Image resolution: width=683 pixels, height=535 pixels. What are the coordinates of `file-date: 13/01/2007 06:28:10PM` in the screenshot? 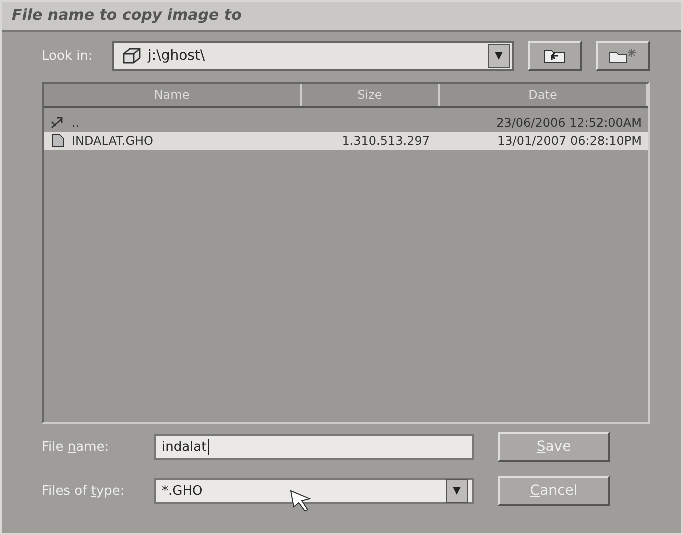 It's located at (570, 141).